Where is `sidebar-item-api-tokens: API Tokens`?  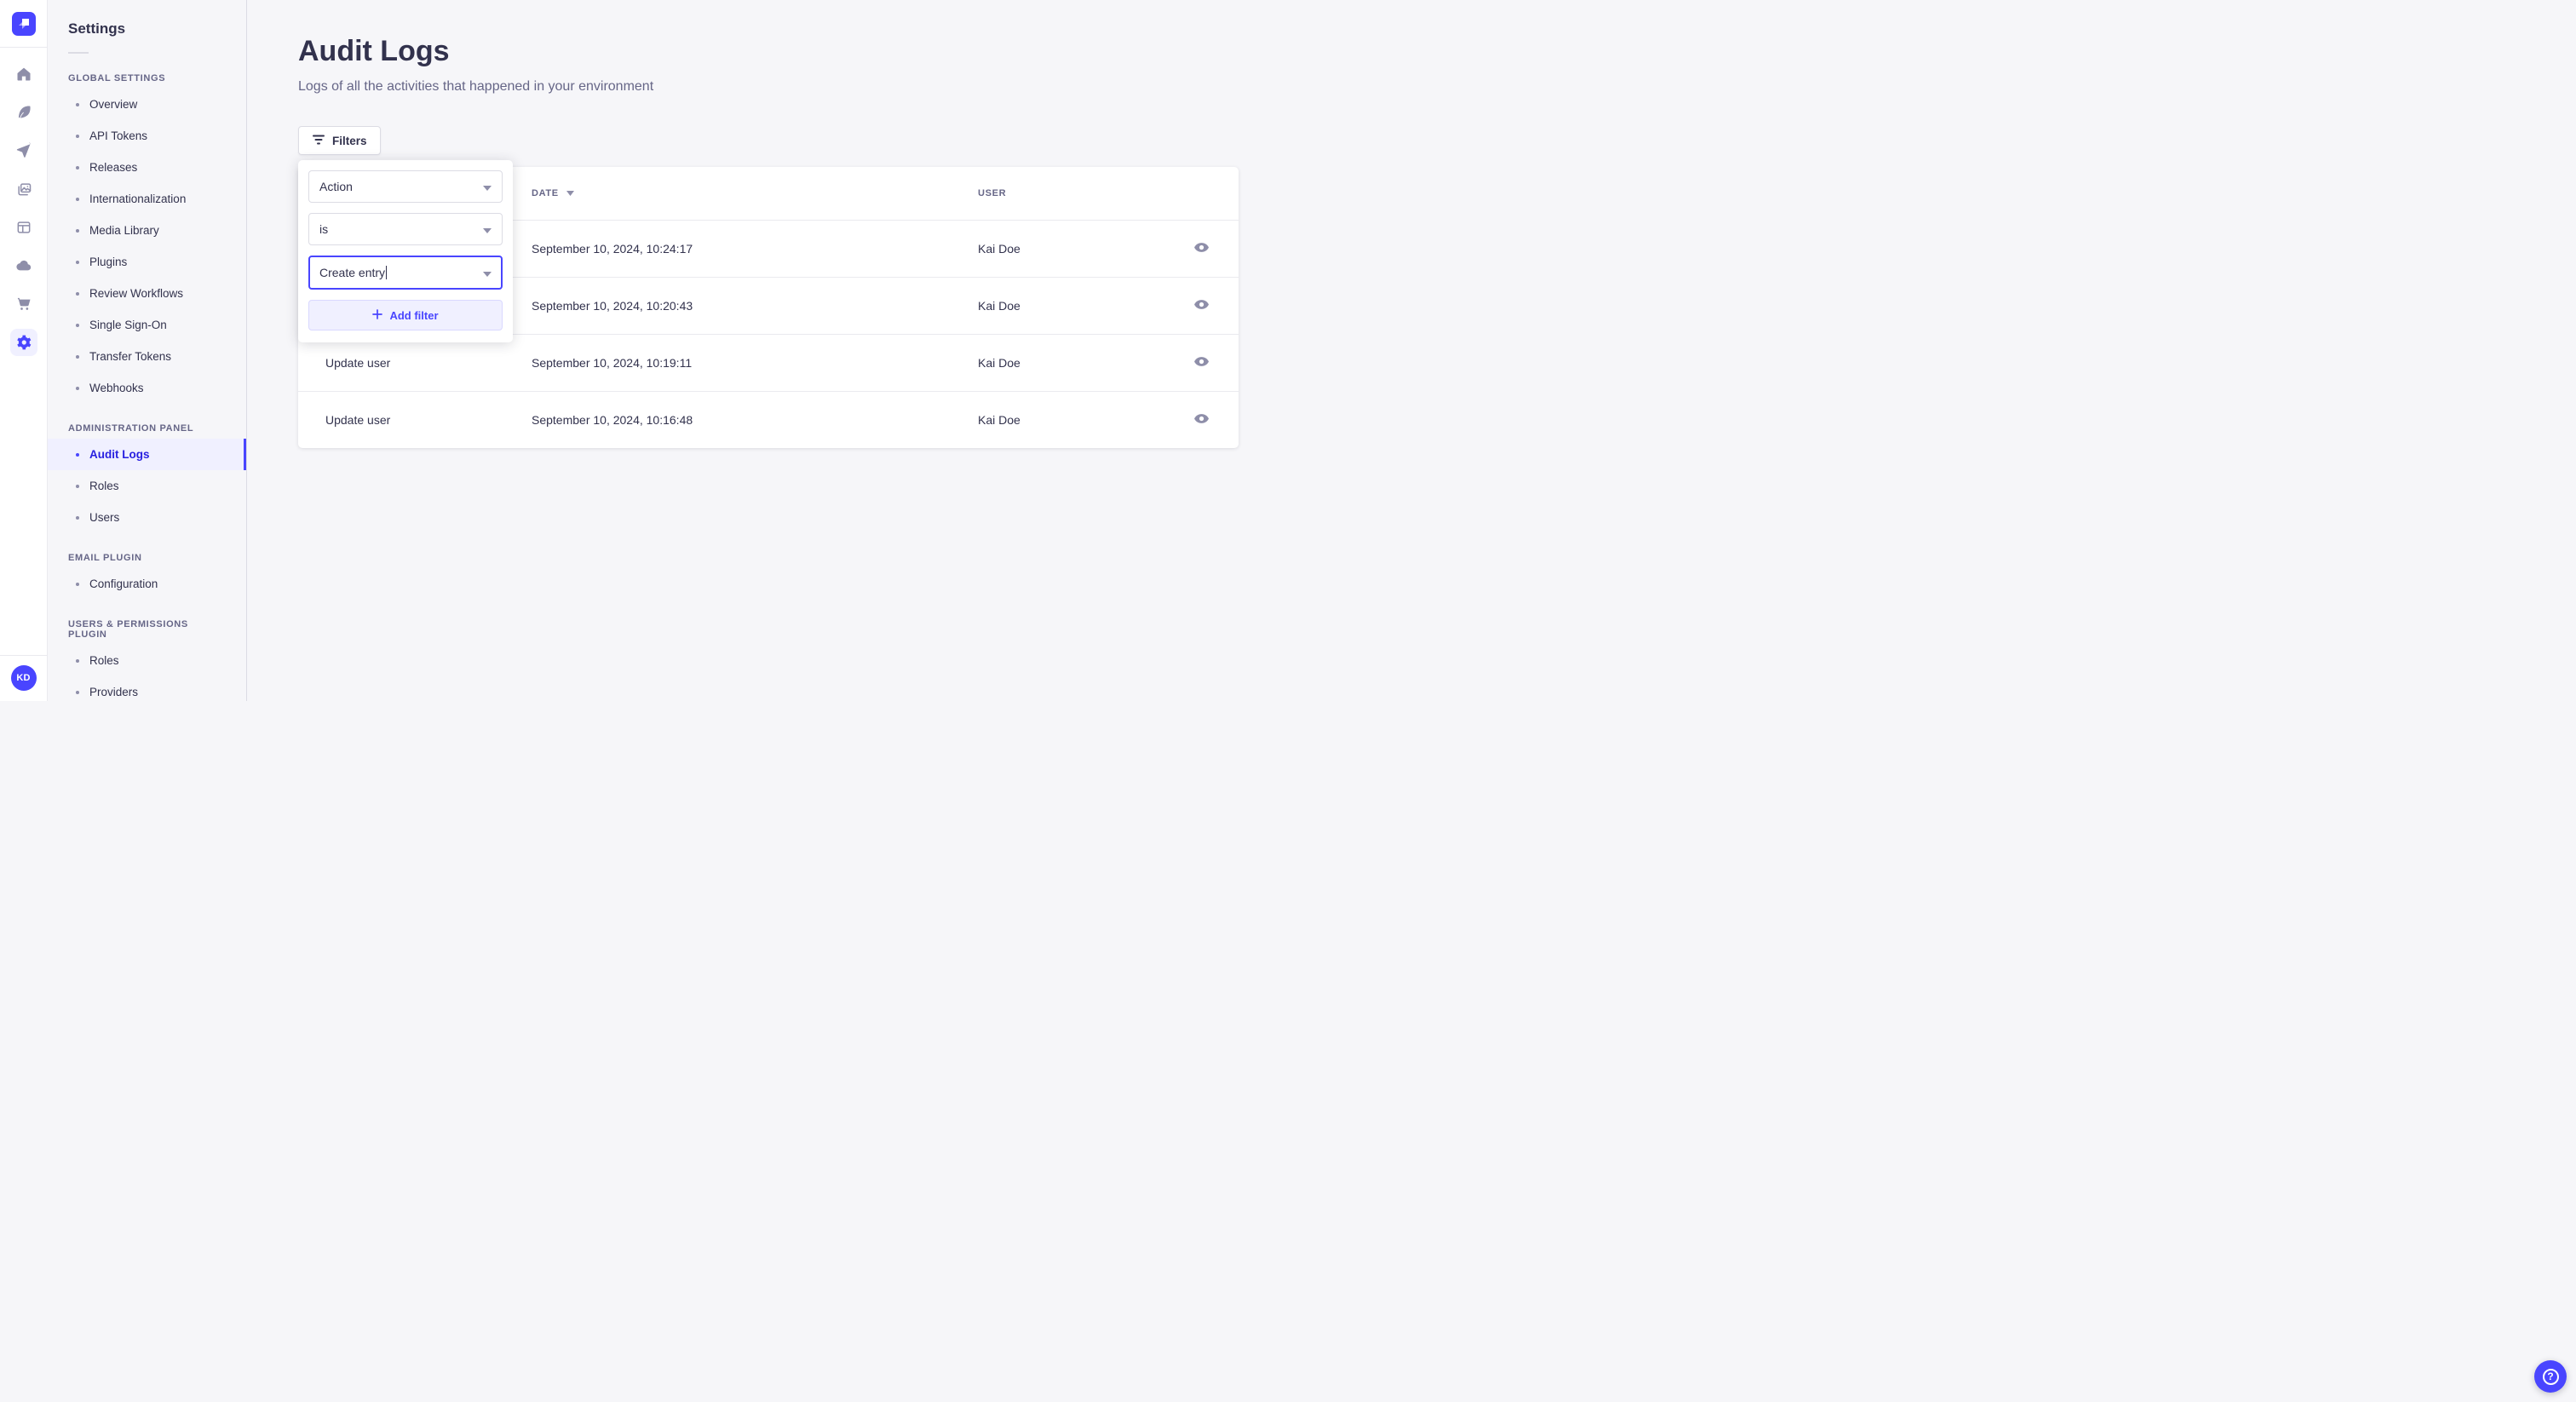 sidebar-item-api-tokens: API Tokens is located at coordinates (147, 136).